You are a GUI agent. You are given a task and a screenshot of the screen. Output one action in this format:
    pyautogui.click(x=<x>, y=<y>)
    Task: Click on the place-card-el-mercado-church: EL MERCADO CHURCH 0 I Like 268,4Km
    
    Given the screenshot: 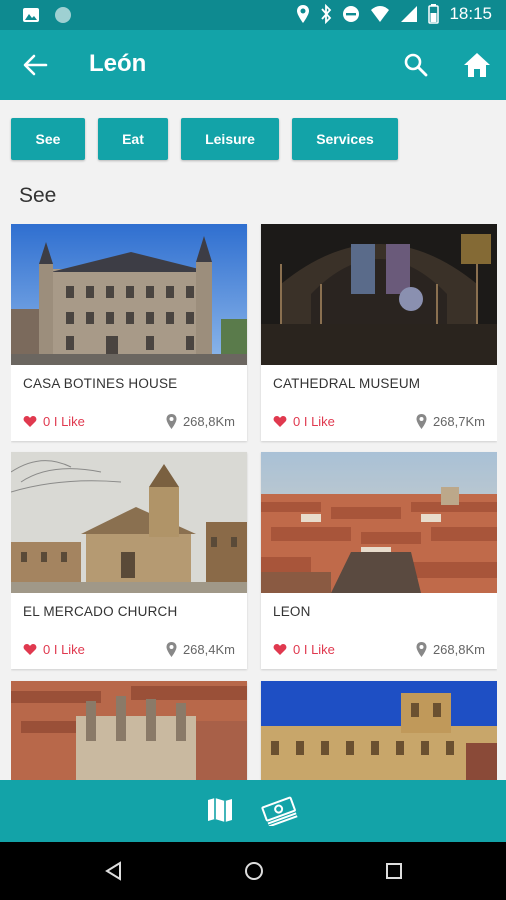 What is the action you would take?
    pyautogui.click(x=129, y=560)
    